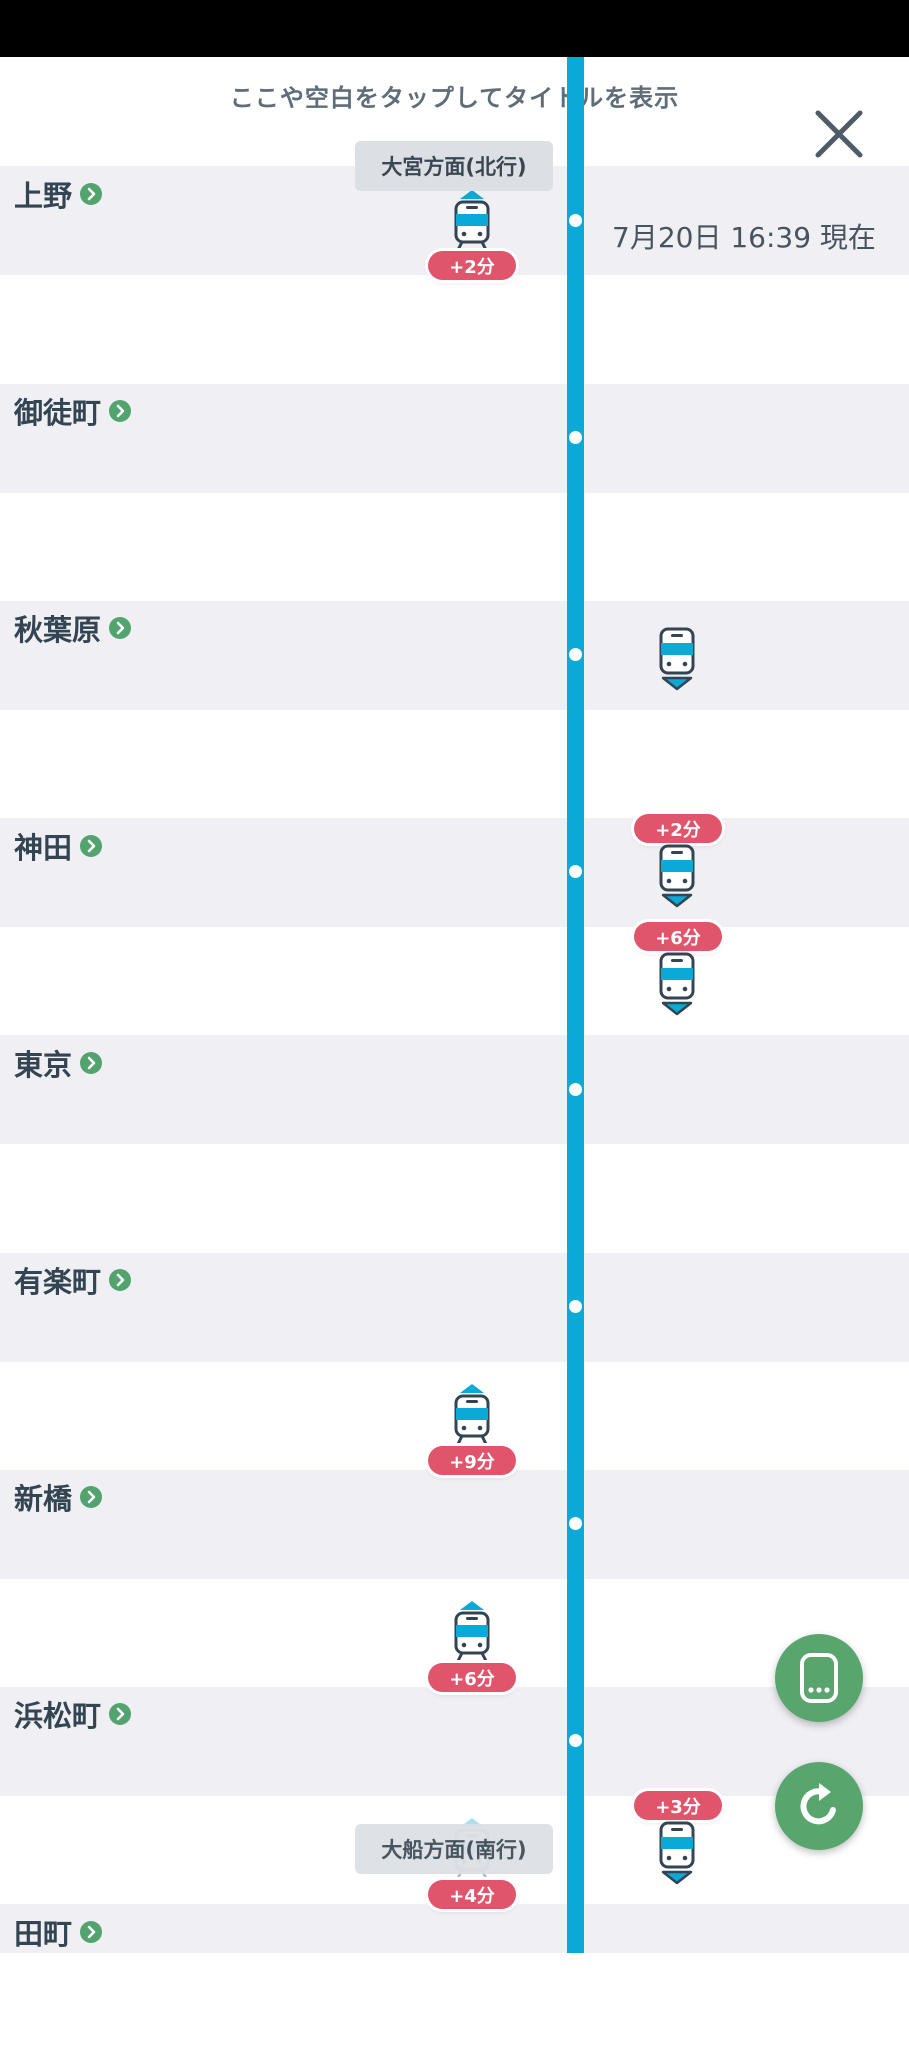 Image resolution: width=909 pixels, height=2048 pixels. I want to click on direction-label-north: 大宮方面(北行), so click(454, 166).